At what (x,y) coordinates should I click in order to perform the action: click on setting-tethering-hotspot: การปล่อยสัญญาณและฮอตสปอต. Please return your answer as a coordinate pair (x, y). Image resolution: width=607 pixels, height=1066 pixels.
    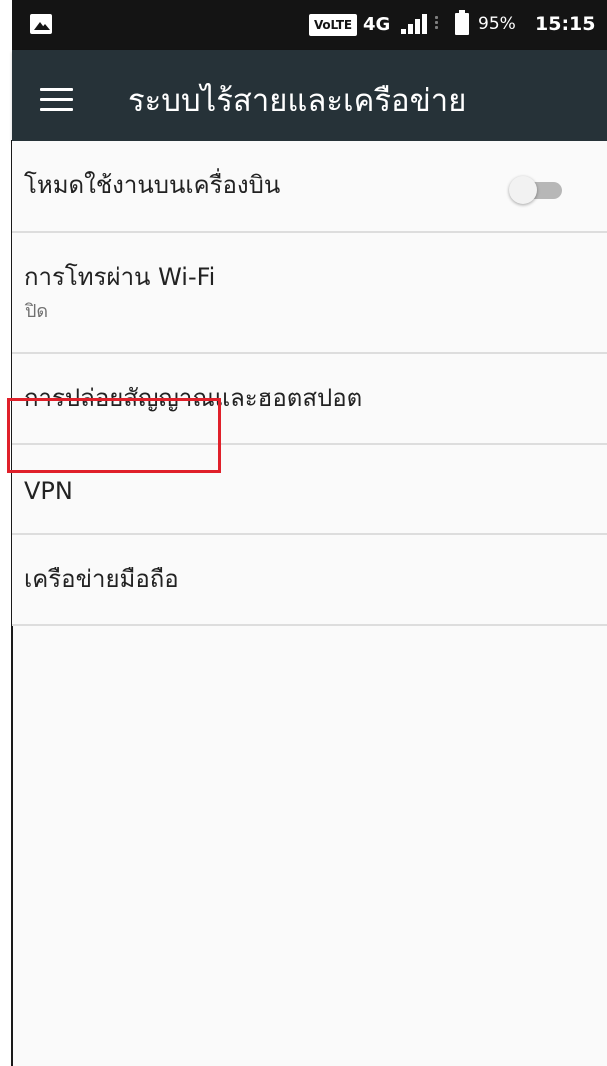
    Looking at the image, I should click on (309, 399).